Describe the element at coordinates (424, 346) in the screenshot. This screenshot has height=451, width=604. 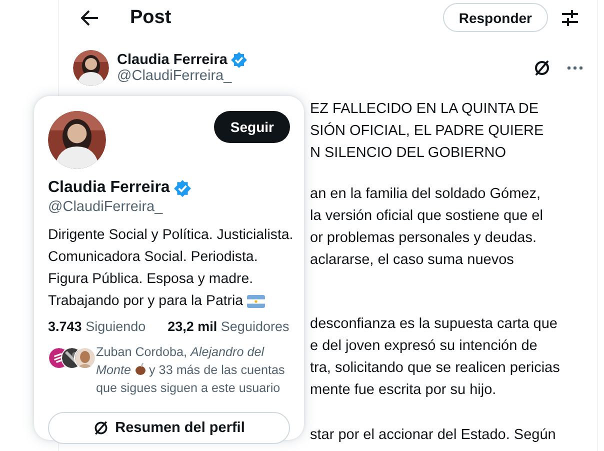
I see `post-text: e del joven expresó su intención de` at that location.